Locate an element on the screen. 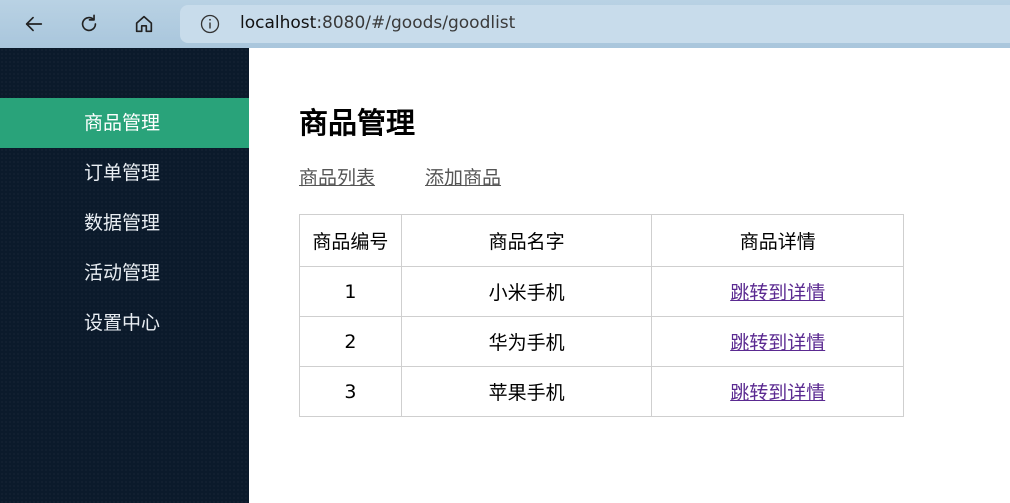 This screenshot has width=1010, height=503. back-arrow-icon is located at coordinates (34, 24).